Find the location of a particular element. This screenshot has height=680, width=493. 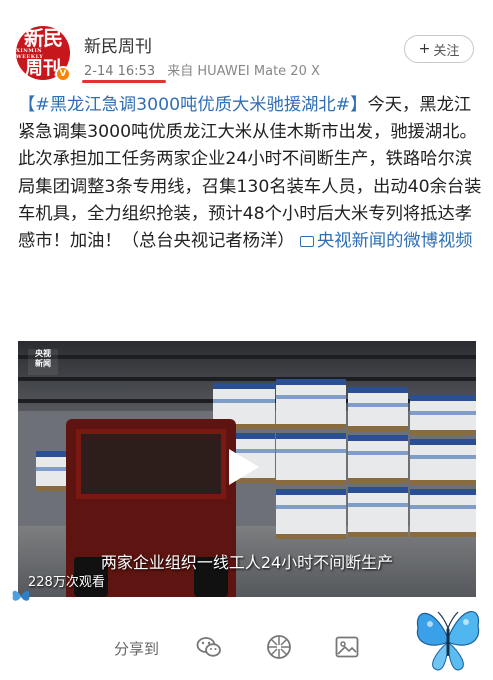

view-count: 228万次观看 is located at coordinates (66, 582).